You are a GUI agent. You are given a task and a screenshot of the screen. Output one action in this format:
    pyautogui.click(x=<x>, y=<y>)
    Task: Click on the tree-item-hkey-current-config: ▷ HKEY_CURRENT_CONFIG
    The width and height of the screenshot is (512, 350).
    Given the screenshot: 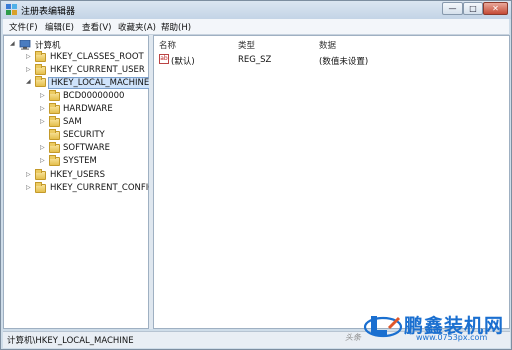 What is the action you would take?
    pyautogui.click(x=79, y=188)
    